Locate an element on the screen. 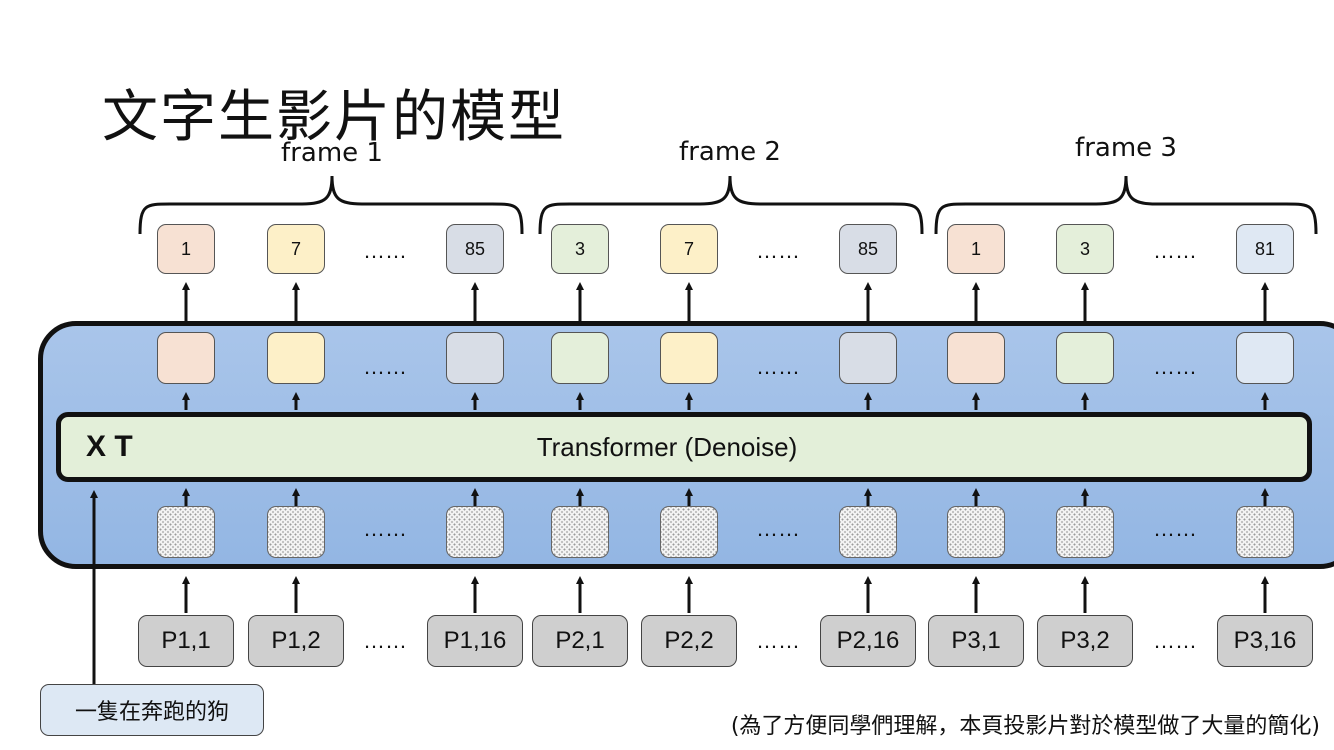  simplification-note: (為了方便同學們理解，本頁投影片對於模型做了大量的簡化) is located at coordinates (1025, 726).